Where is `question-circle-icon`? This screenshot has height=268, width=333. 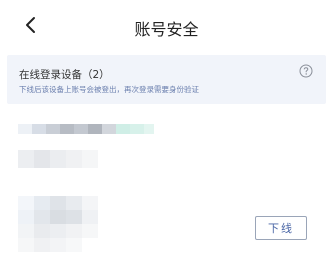
question-circle-icon is located at coordinates (306, 72).